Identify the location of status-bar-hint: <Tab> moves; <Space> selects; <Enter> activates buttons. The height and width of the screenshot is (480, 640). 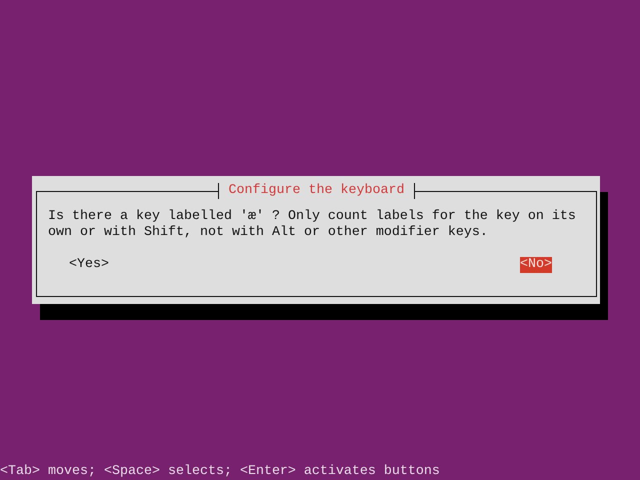
(220, 472).